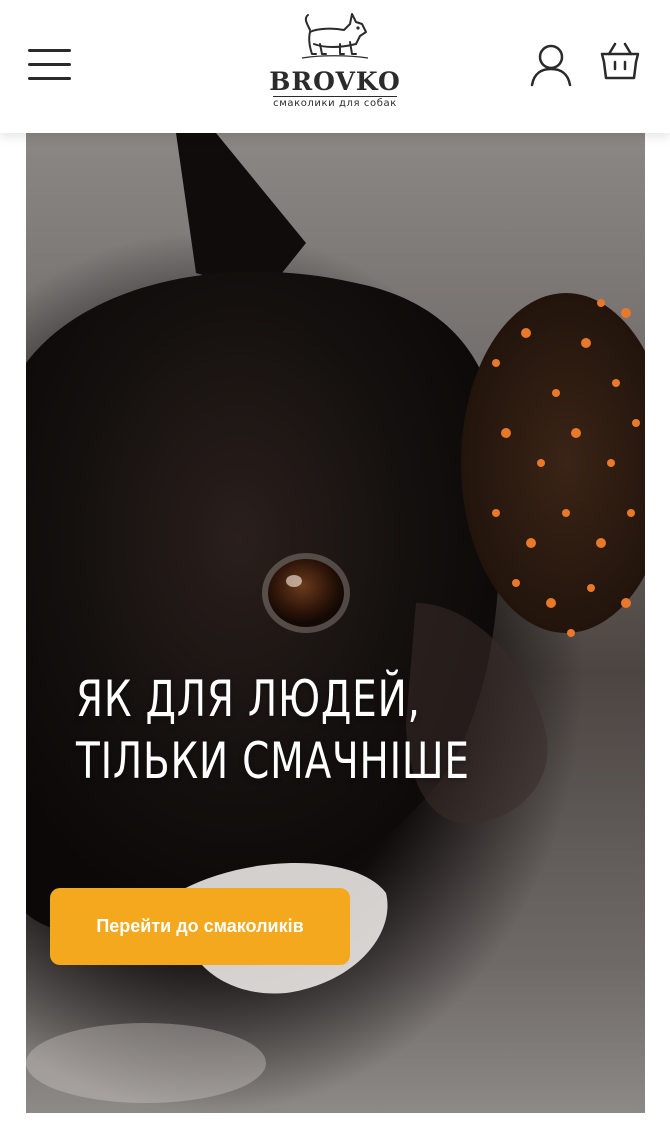  I want to click on hero-title-line-1: ЯК ДЛЯ ЛЮДЕЙ,, so click(248, 699).